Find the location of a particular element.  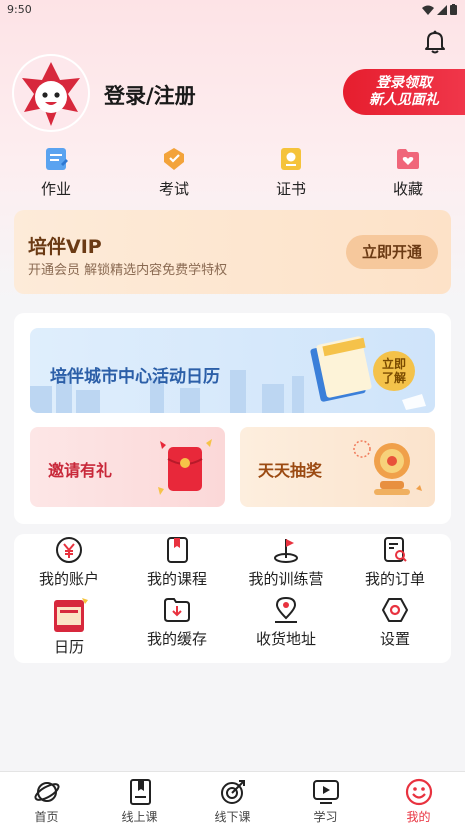

status-bar: 9:50 is located at coordinates (232, 10).